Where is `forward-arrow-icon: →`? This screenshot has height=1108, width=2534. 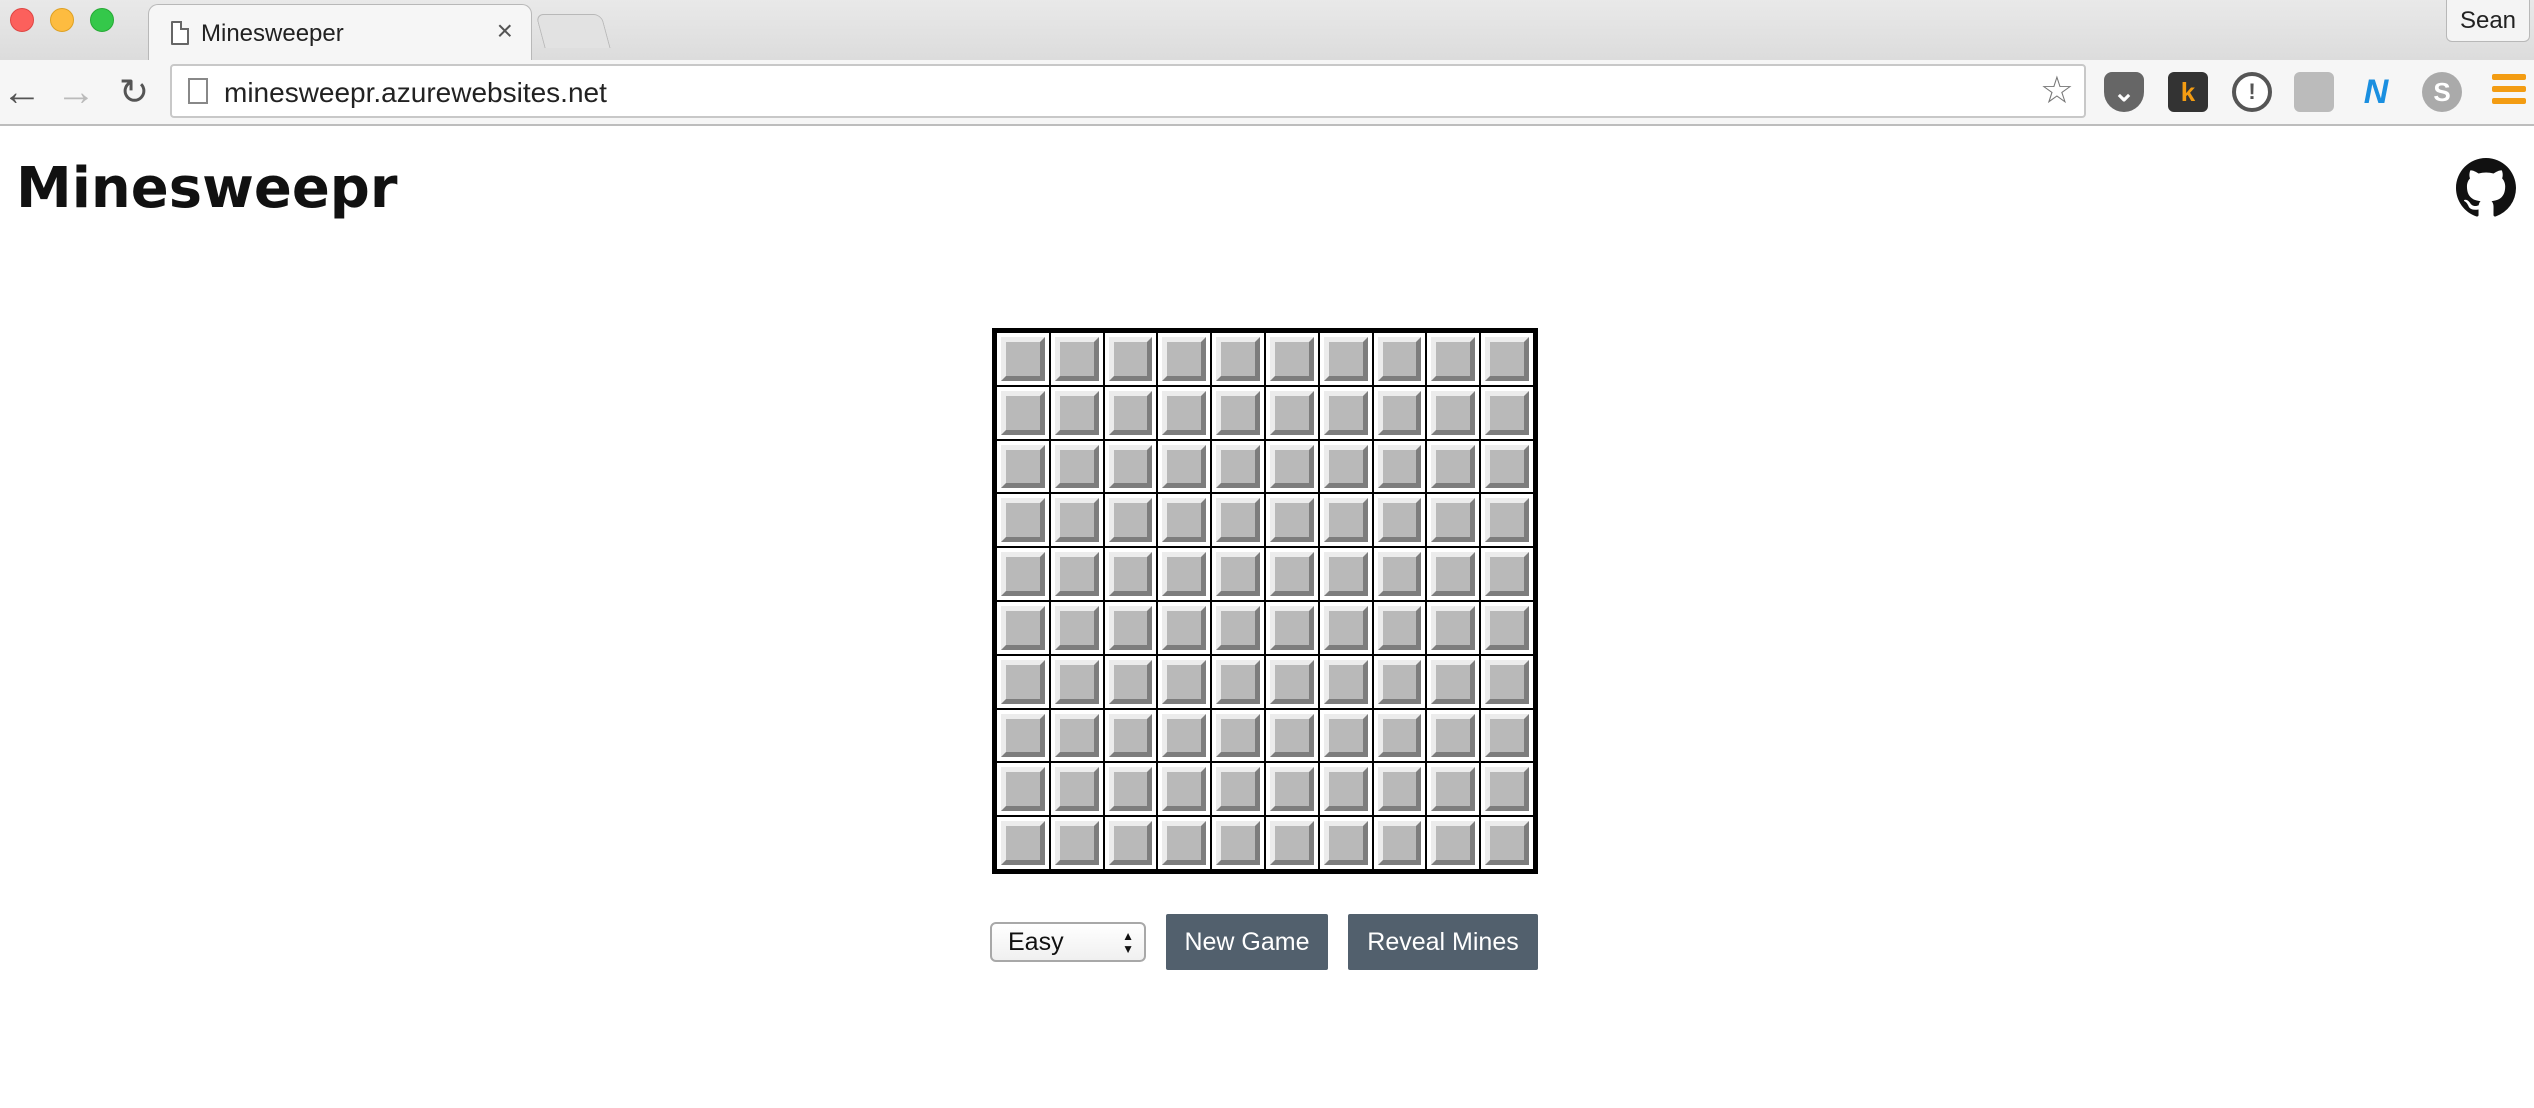
forward-arrow-icon: → is located at coordinates (76, 92).